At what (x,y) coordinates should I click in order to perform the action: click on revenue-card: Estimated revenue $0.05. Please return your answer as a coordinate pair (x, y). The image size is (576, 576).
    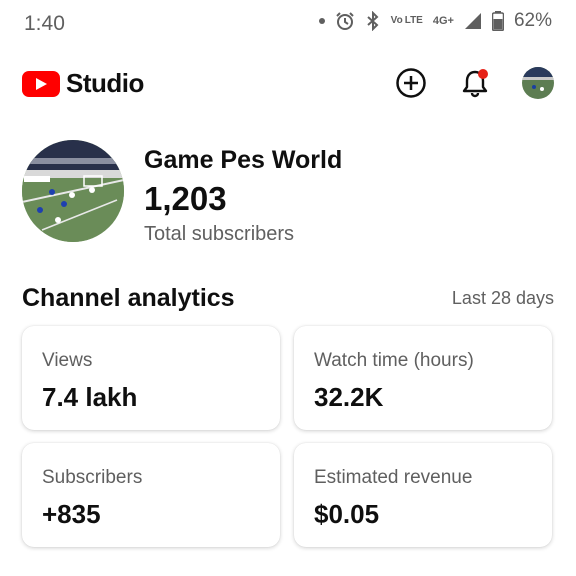
    Looking at the image, I should click on (423, 495).